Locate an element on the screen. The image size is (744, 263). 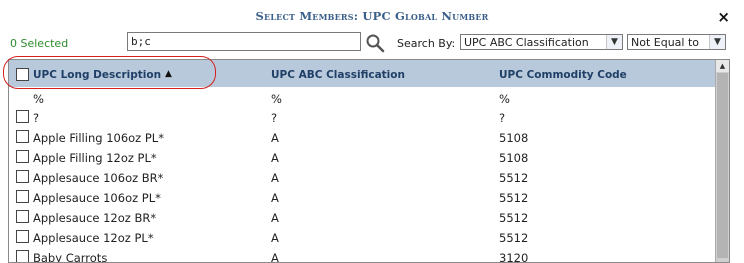
vertical-scrollbar: ▲ is located at coordinates (722, 161).